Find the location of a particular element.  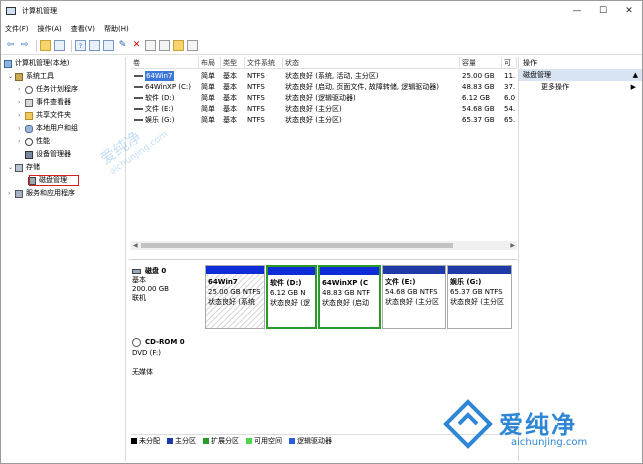

legend-item: 扩展分区 is located at coordinates (221, 441).